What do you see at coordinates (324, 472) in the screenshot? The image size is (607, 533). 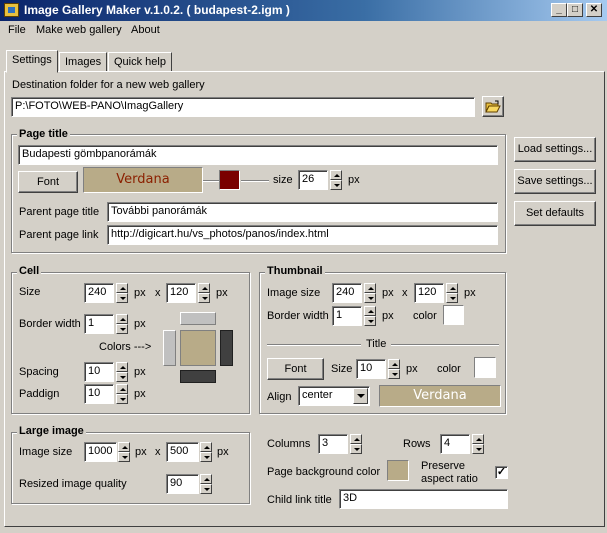 I see `bg-color-label: Page background color` at bounding box center [324, 472].